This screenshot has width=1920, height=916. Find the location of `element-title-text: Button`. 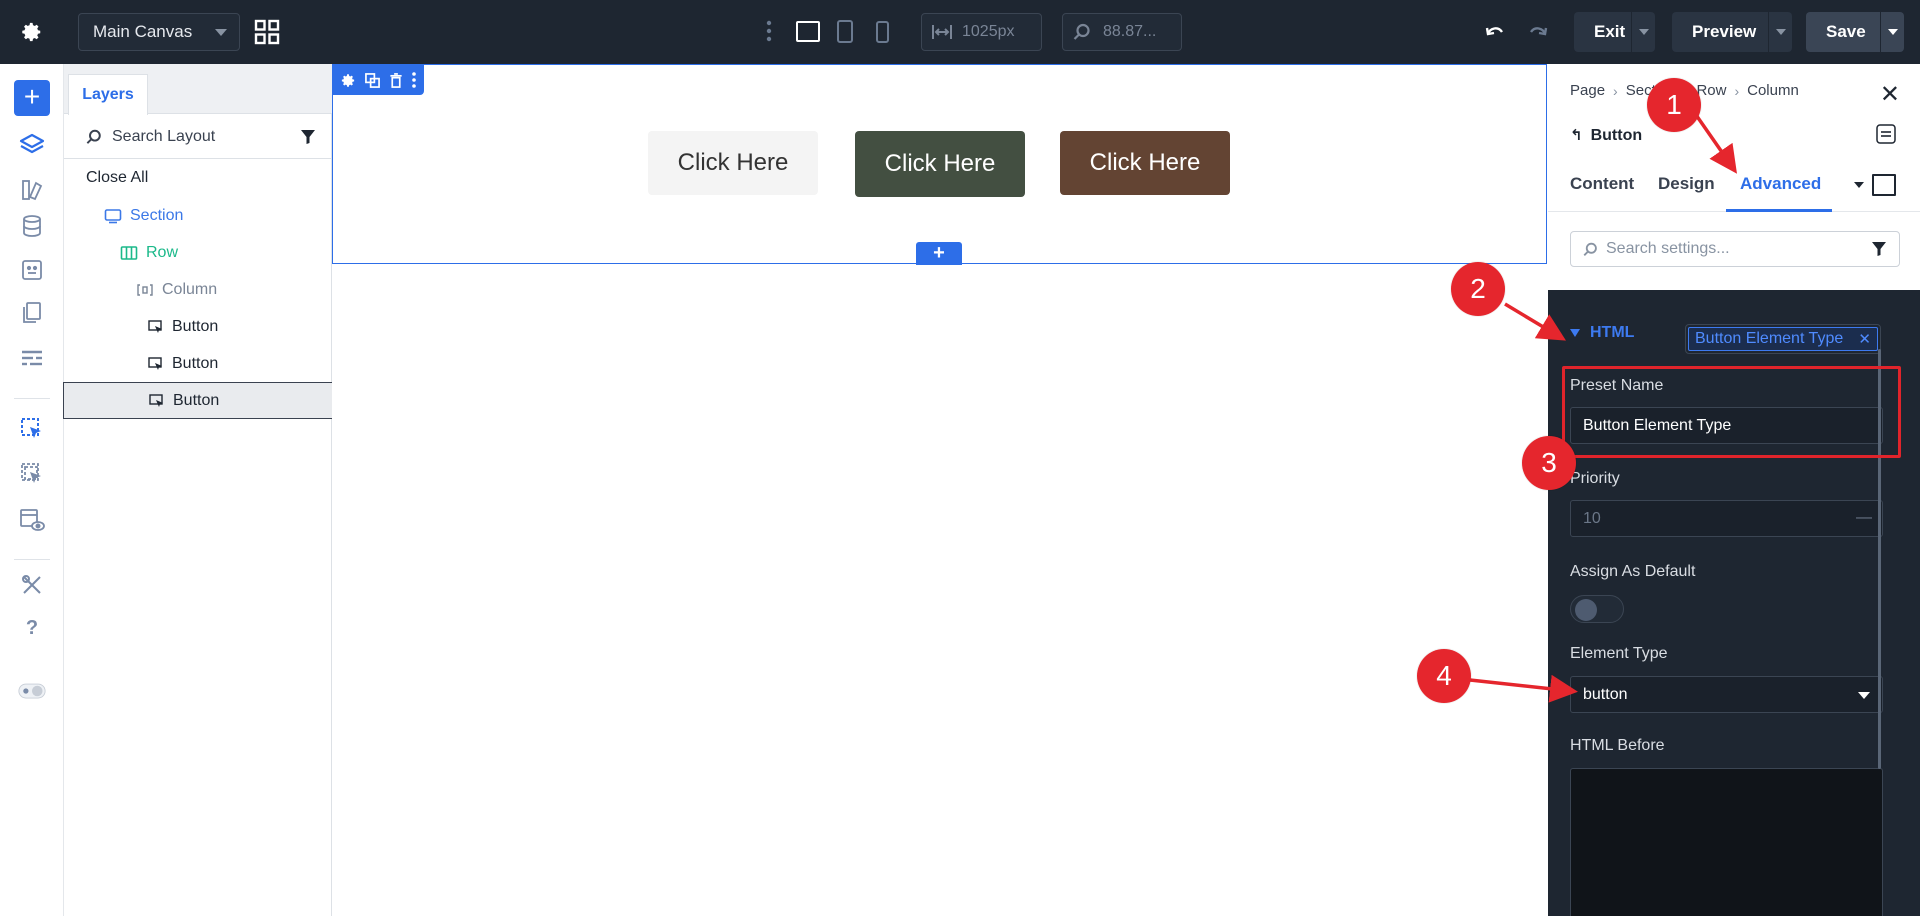

element-title-text: Button is located at coordinates (1616, 135).